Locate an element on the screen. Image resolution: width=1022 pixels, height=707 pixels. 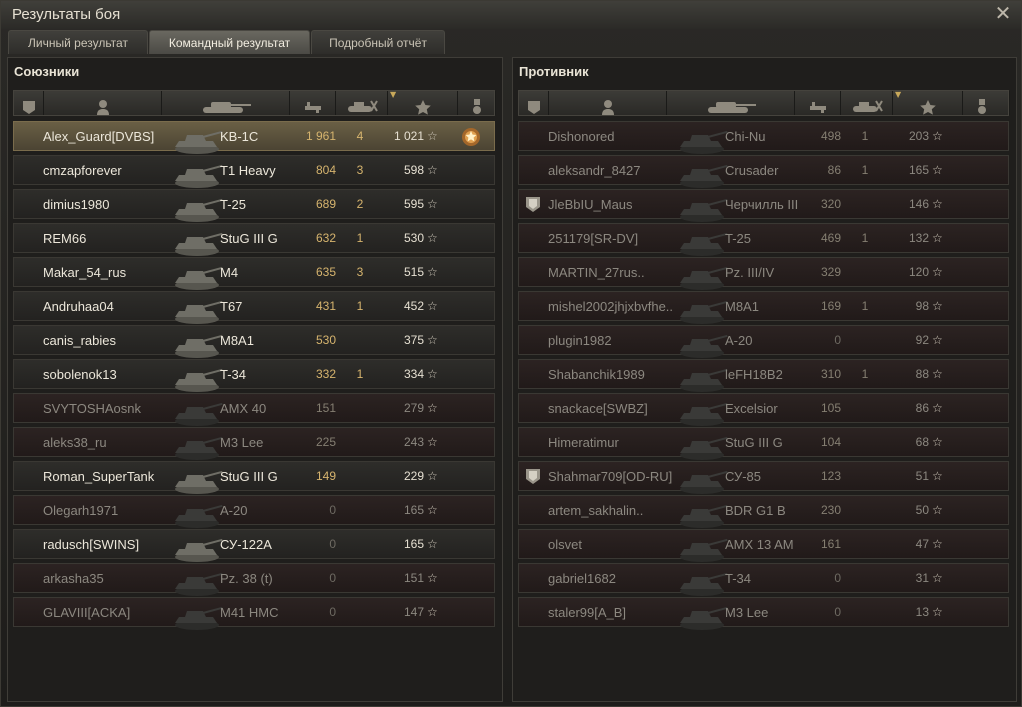
player-row: aleks38_ru M3 Lee 225 243 ☆ is located at coordinates (254, 443).